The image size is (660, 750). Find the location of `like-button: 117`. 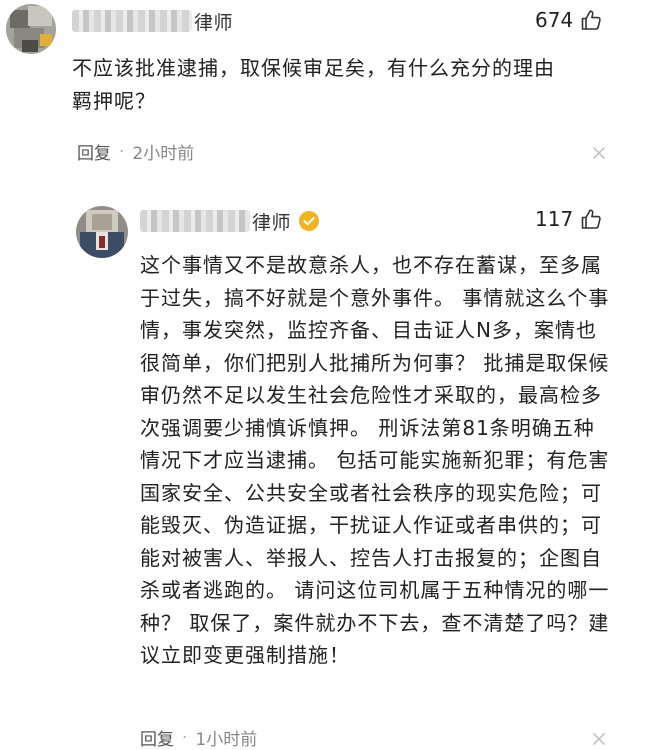

like-button: 117 is located at coordinates (569, 219).